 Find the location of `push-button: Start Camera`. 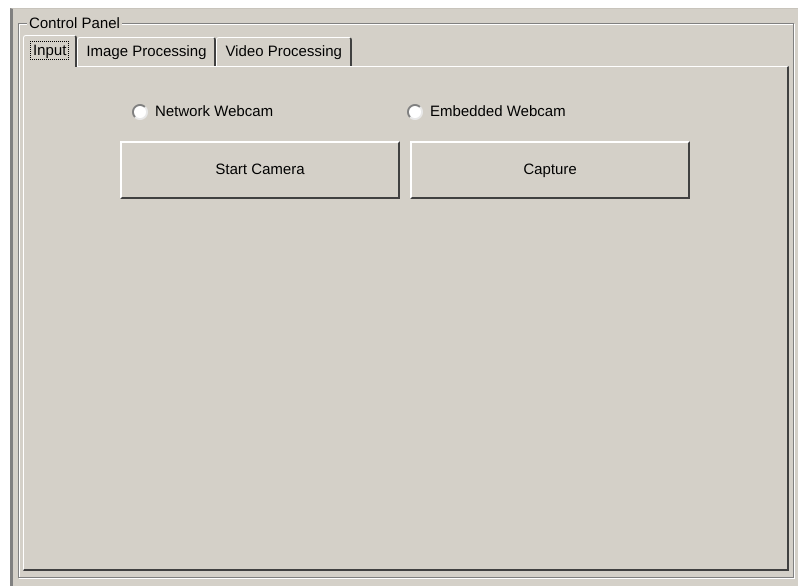

push-button: Start Camera is located at coordinates (260, 170).